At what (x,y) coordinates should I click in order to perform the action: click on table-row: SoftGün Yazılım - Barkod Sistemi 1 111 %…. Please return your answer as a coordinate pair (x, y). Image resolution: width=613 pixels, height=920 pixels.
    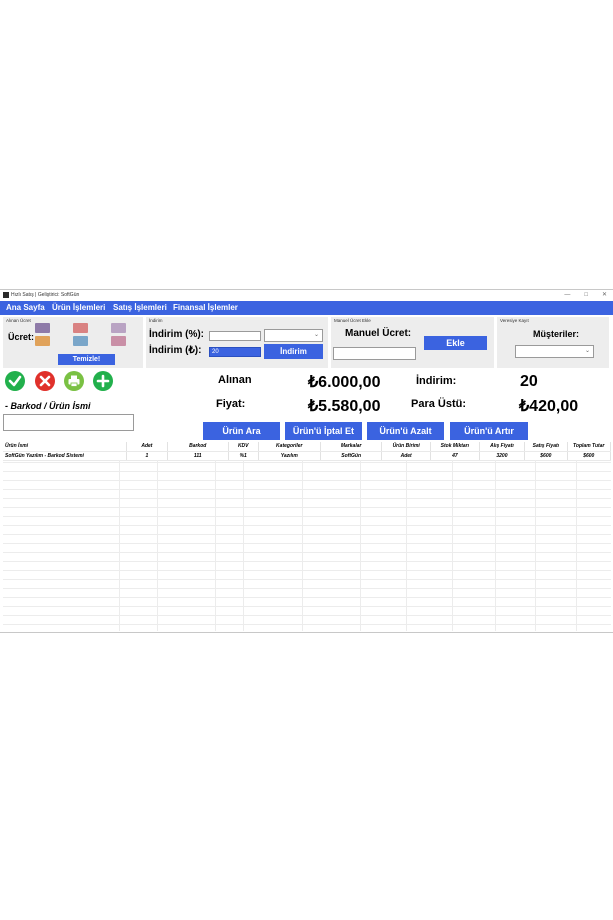
    Looking at the image, I should click on (307, 456).